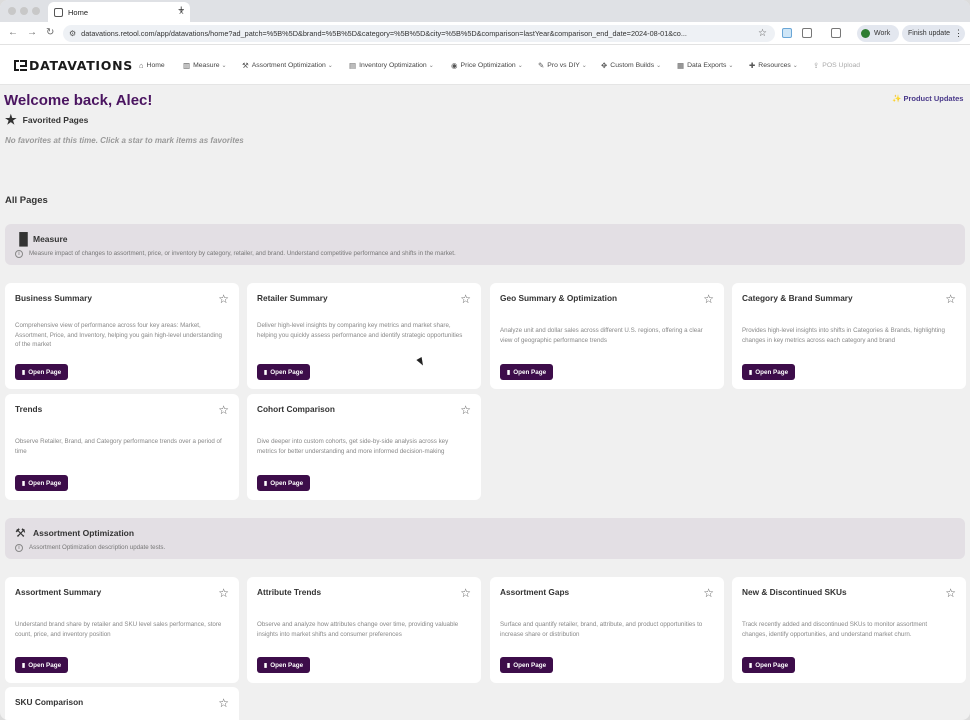  I want to click on nav-label: Measure, so click(206, 65).